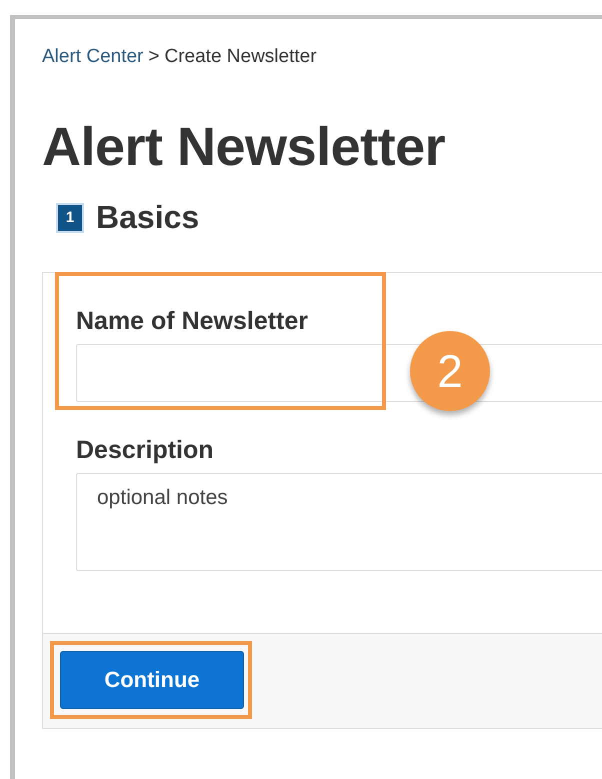 Image resolution: width=602 pixels, height=779 pixels. What do you see at coordinates (145, 450) in the screenshot?
I see `field-label: Description` at bounding box center [145, 450].